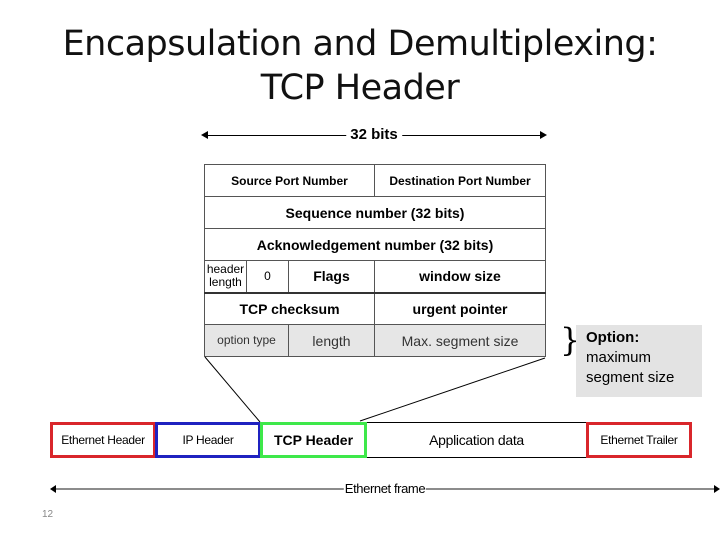  I want to click on field-sequence-number: Sequence number (32 bits), so click(375, 212).